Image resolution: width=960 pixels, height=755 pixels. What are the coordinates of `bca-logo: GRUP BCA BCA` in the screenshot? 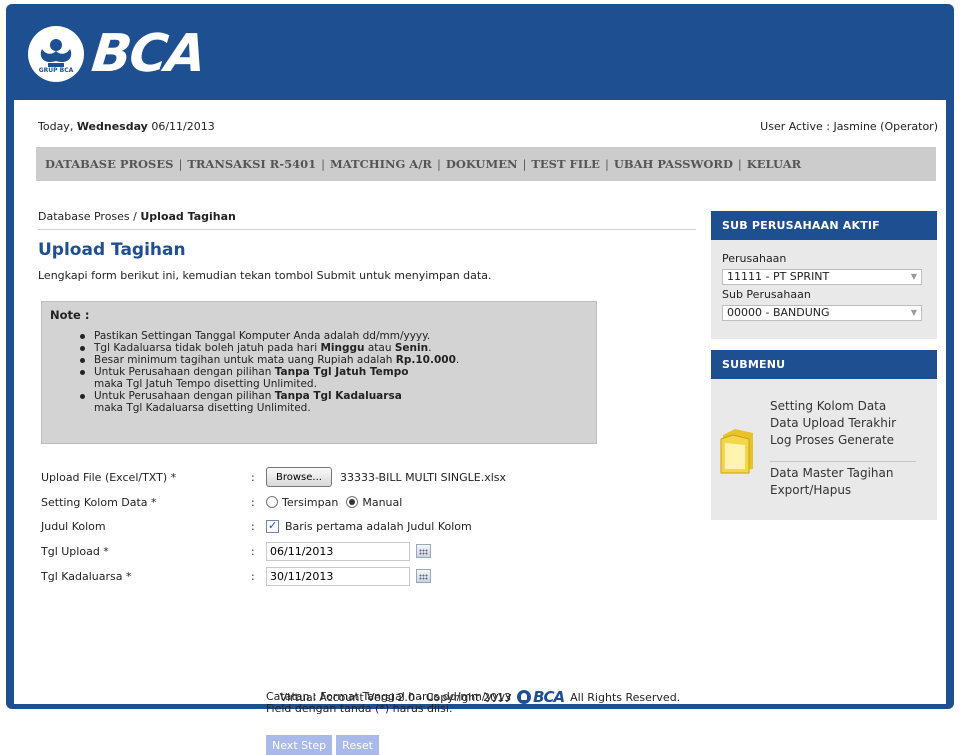 It's located at (118, 54).